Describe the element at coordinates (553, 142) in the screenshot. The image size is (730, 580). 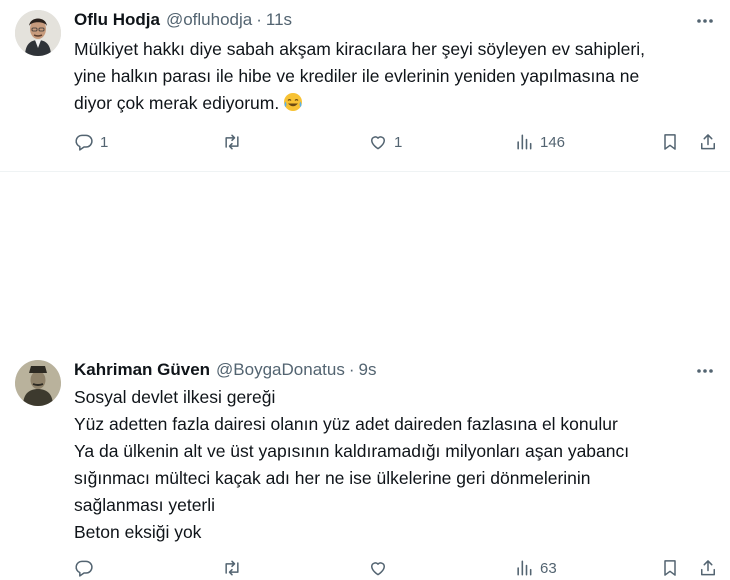
I see `views-count: 146` at that location.